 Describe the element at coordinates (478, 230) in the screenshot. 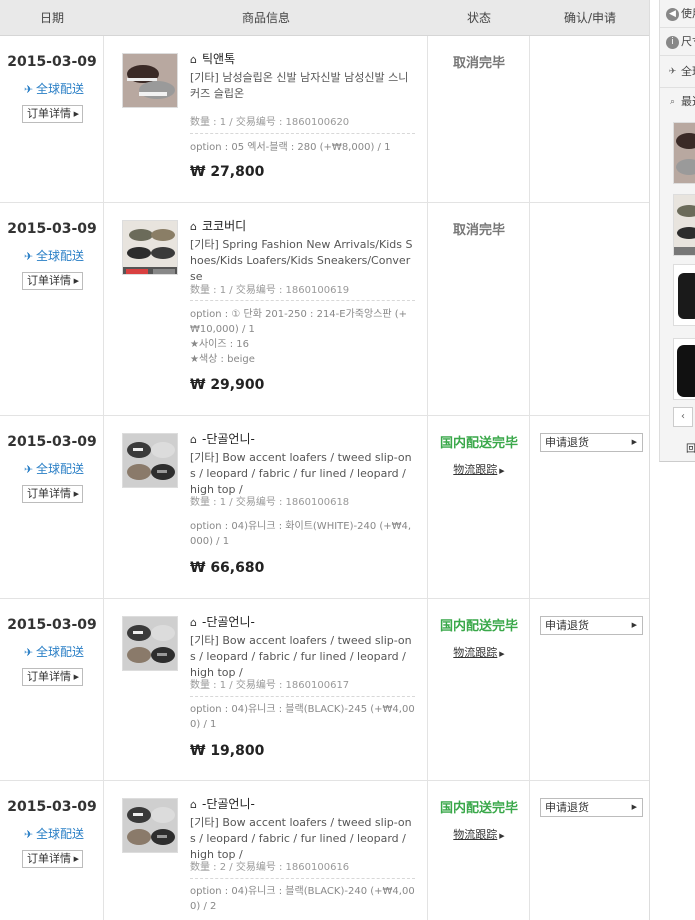

I see `order-status: 取消完毕` at that location.